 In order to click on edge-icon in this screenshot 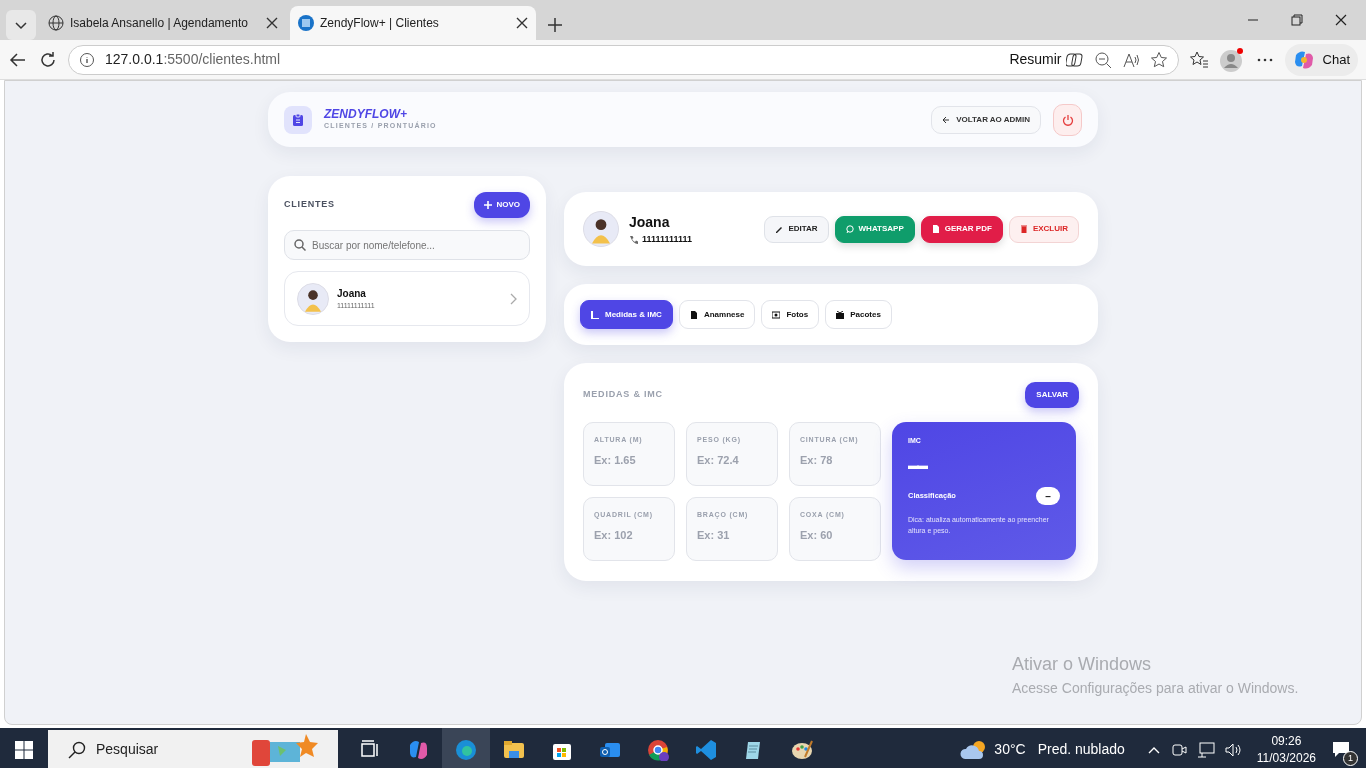, I will do `click(466, 749)`.